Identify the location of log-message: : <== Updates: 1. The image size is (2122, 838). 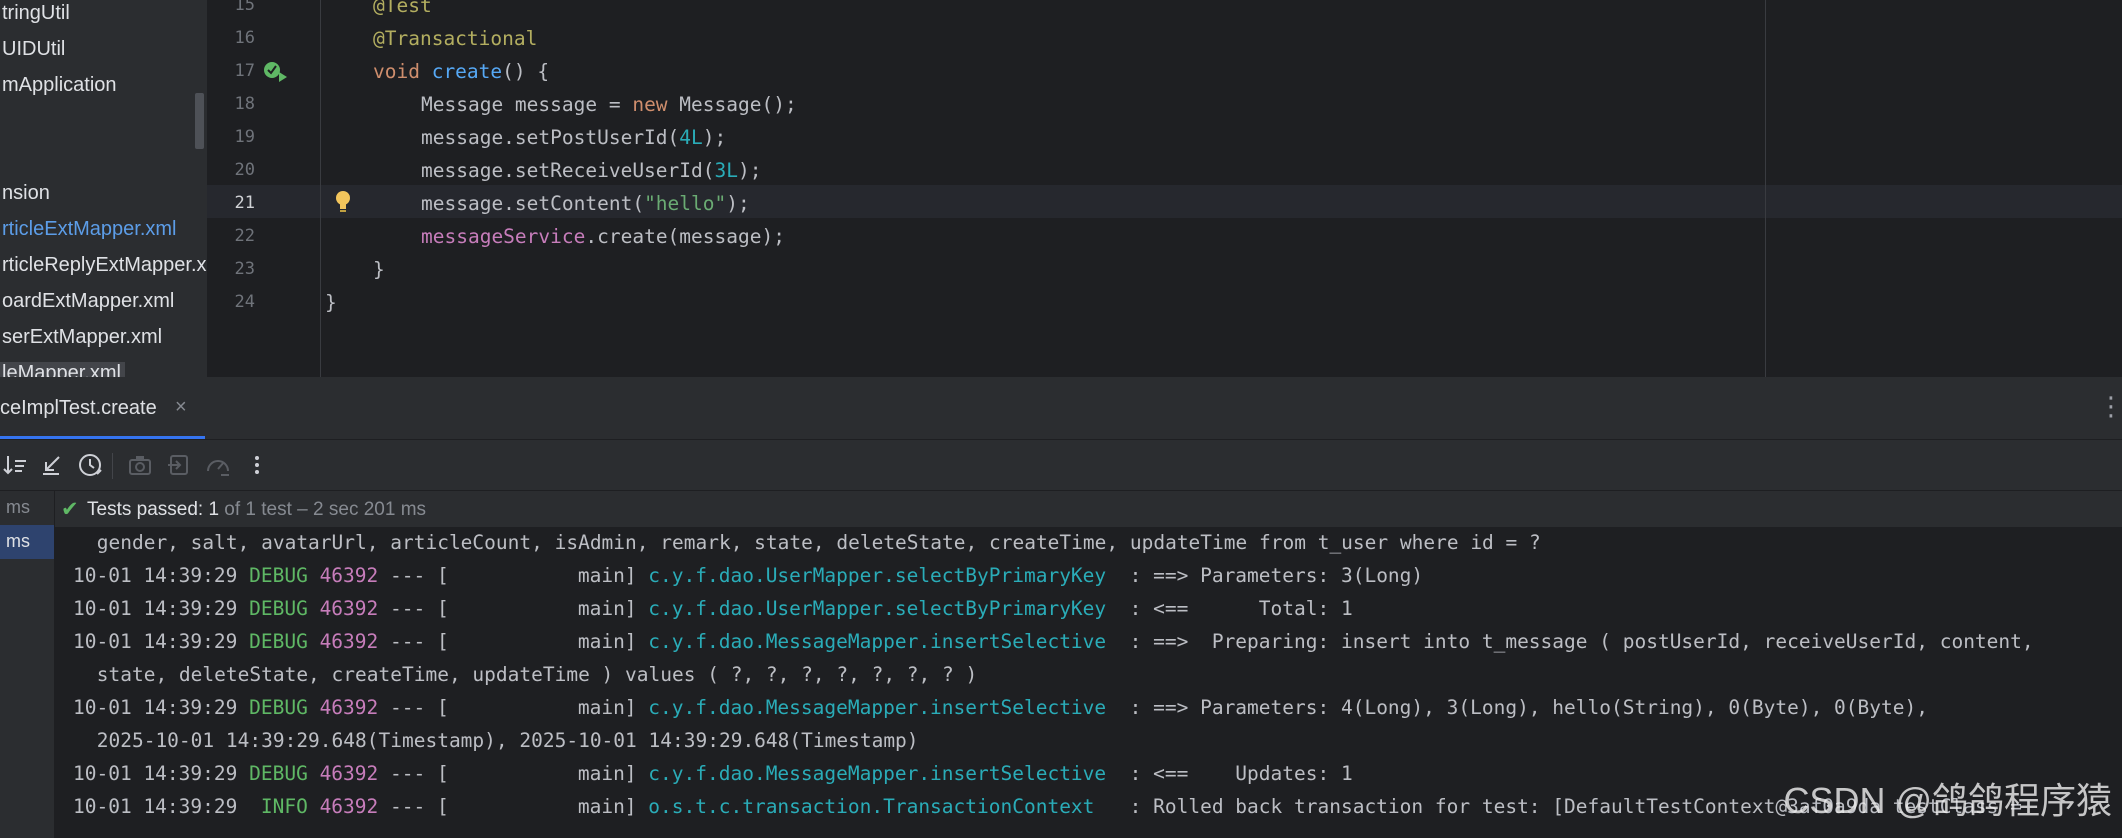
(1229, 773).